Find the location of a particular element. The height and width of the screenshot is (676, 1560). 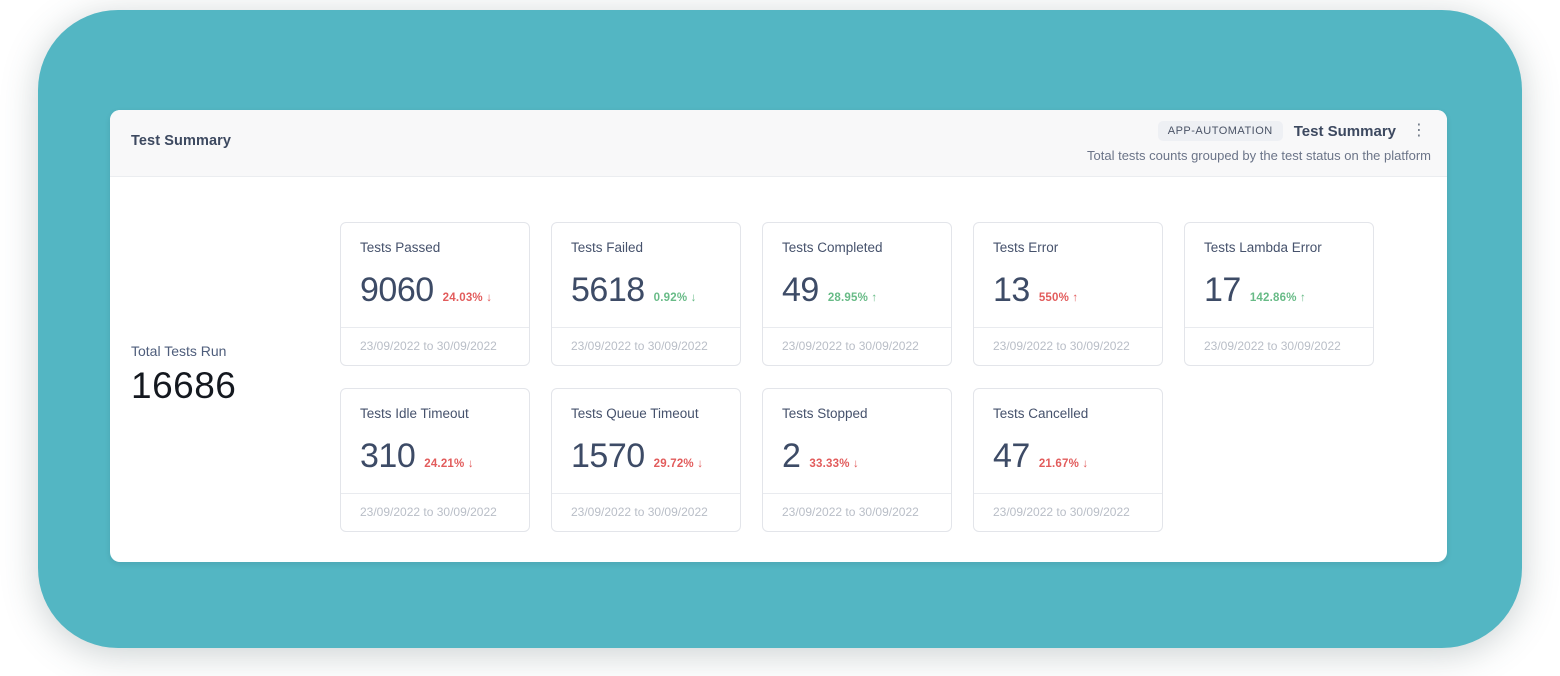

total-tests-label: Total Tests Run is located at coordinates (179, 351).